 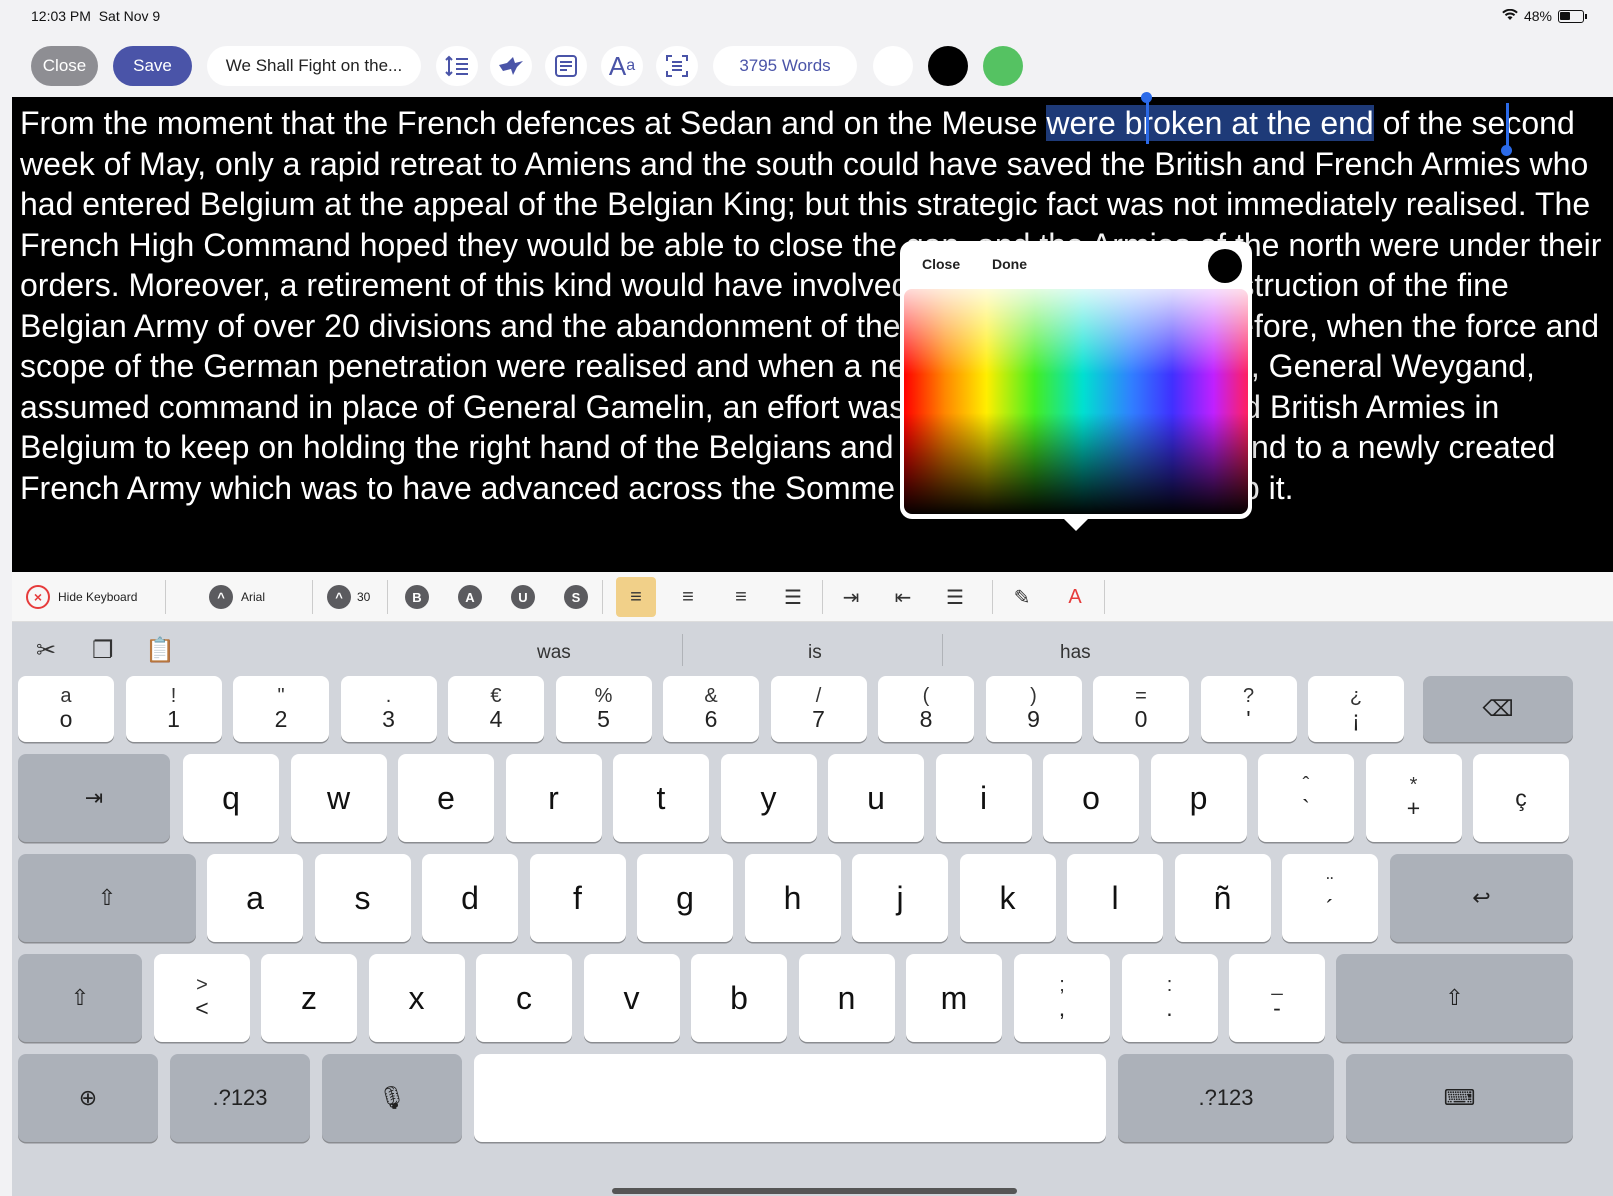 I want to click on numbers-key-right: .?123, so click(x=1226, y=1098).